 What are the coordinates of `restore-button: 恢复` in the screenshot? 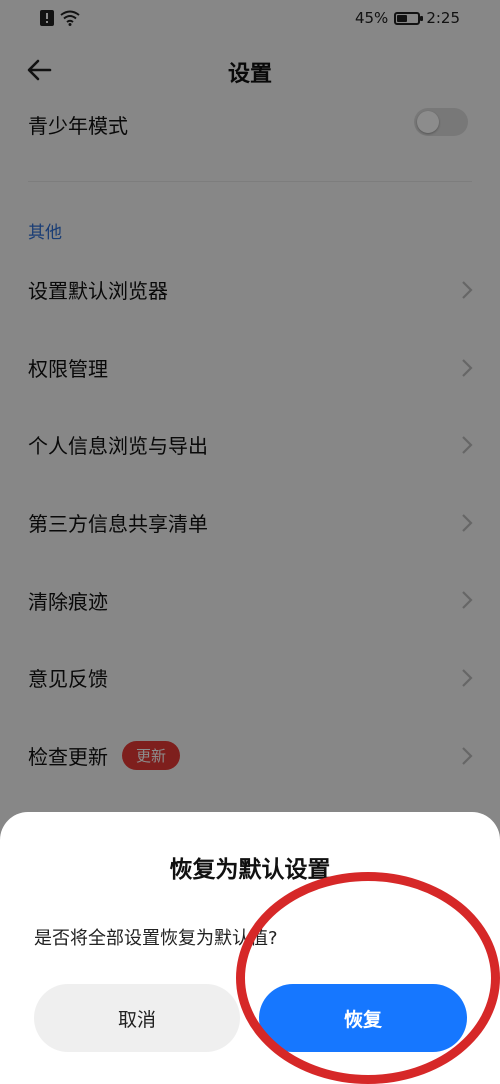 It's located at (363, 1018).